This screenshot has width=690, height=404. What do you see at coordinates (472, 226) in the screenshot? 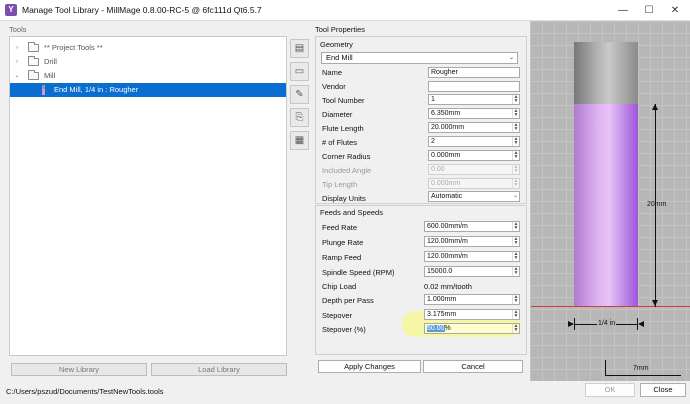
I see `feed-rate-field: 600.00mm/m ▲ ▼` at bounding box center [472, 226].